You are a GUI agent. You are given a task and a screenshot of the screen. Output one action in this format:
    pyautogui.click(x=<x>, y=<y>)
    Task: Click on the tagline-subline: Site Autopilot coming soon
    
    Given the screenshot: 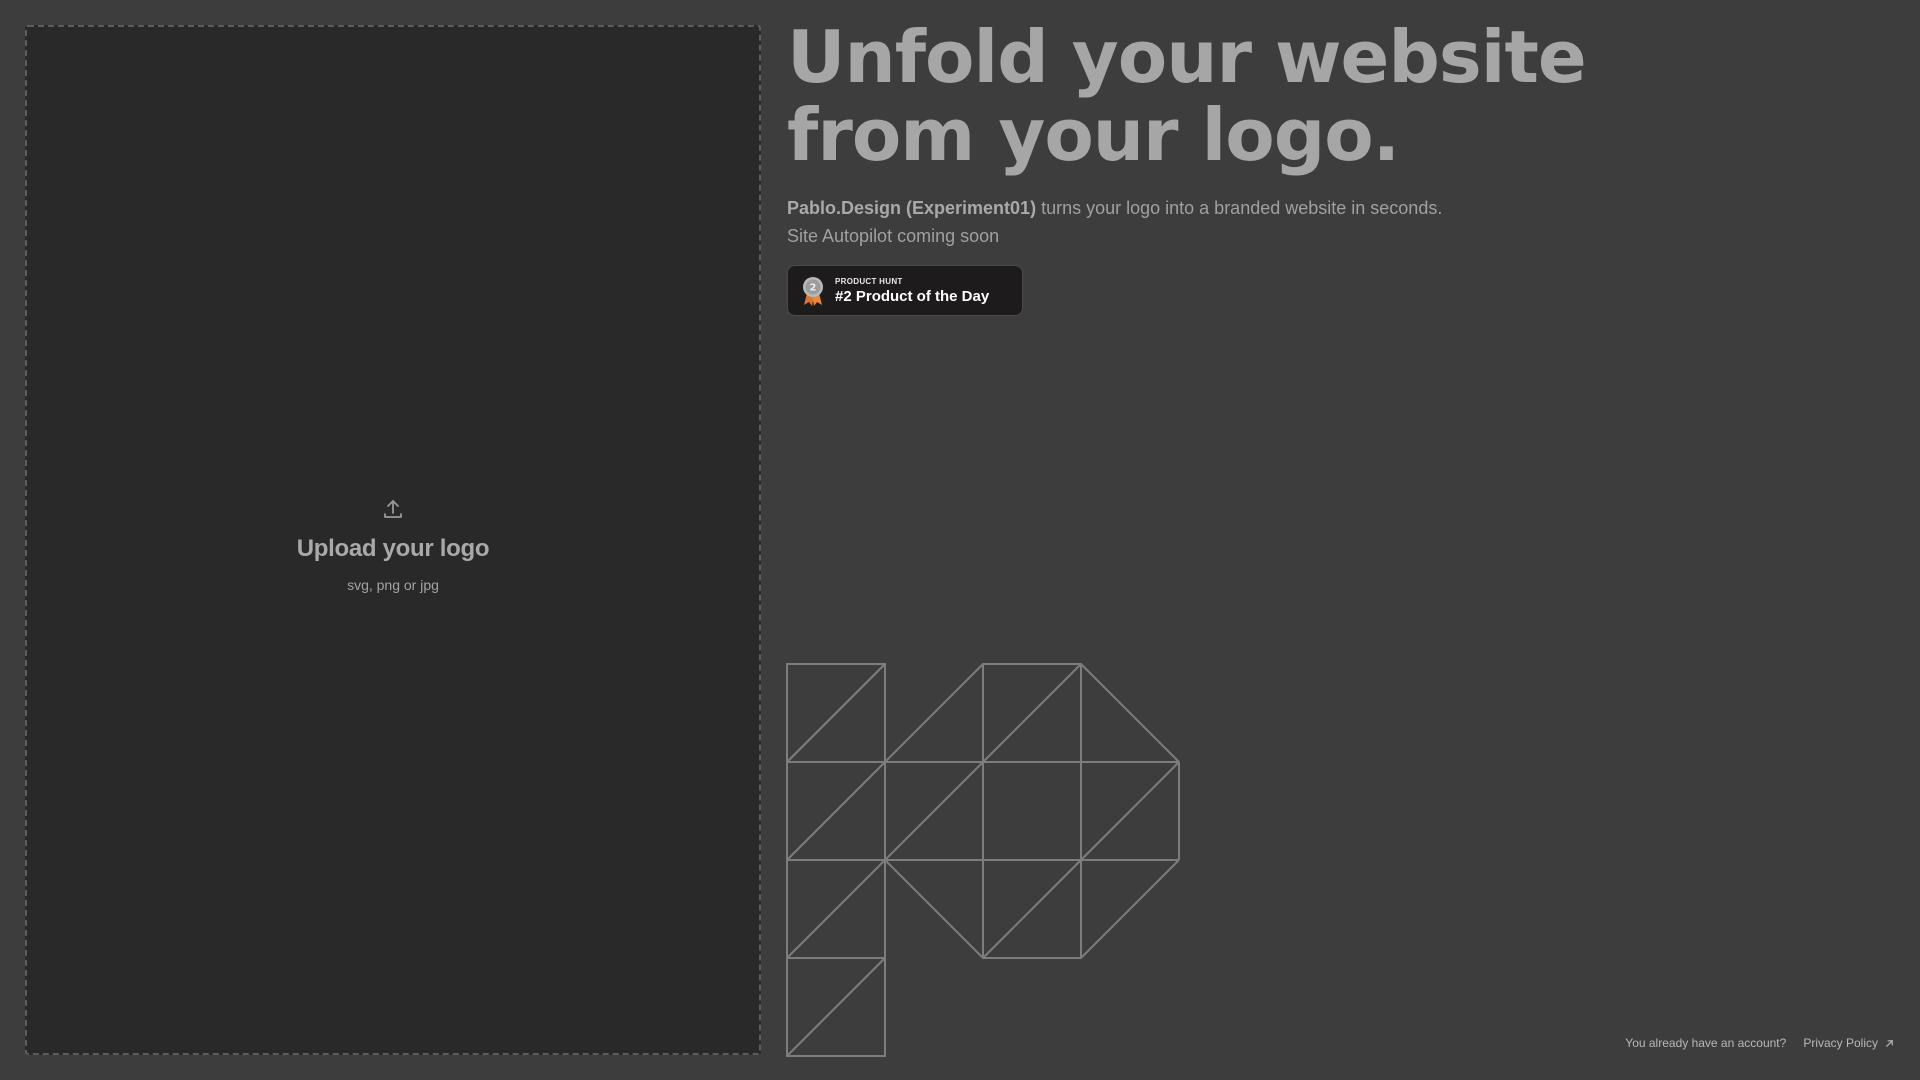 What is the action you would take?
    pyautogui.click(x=893, y=236)
    